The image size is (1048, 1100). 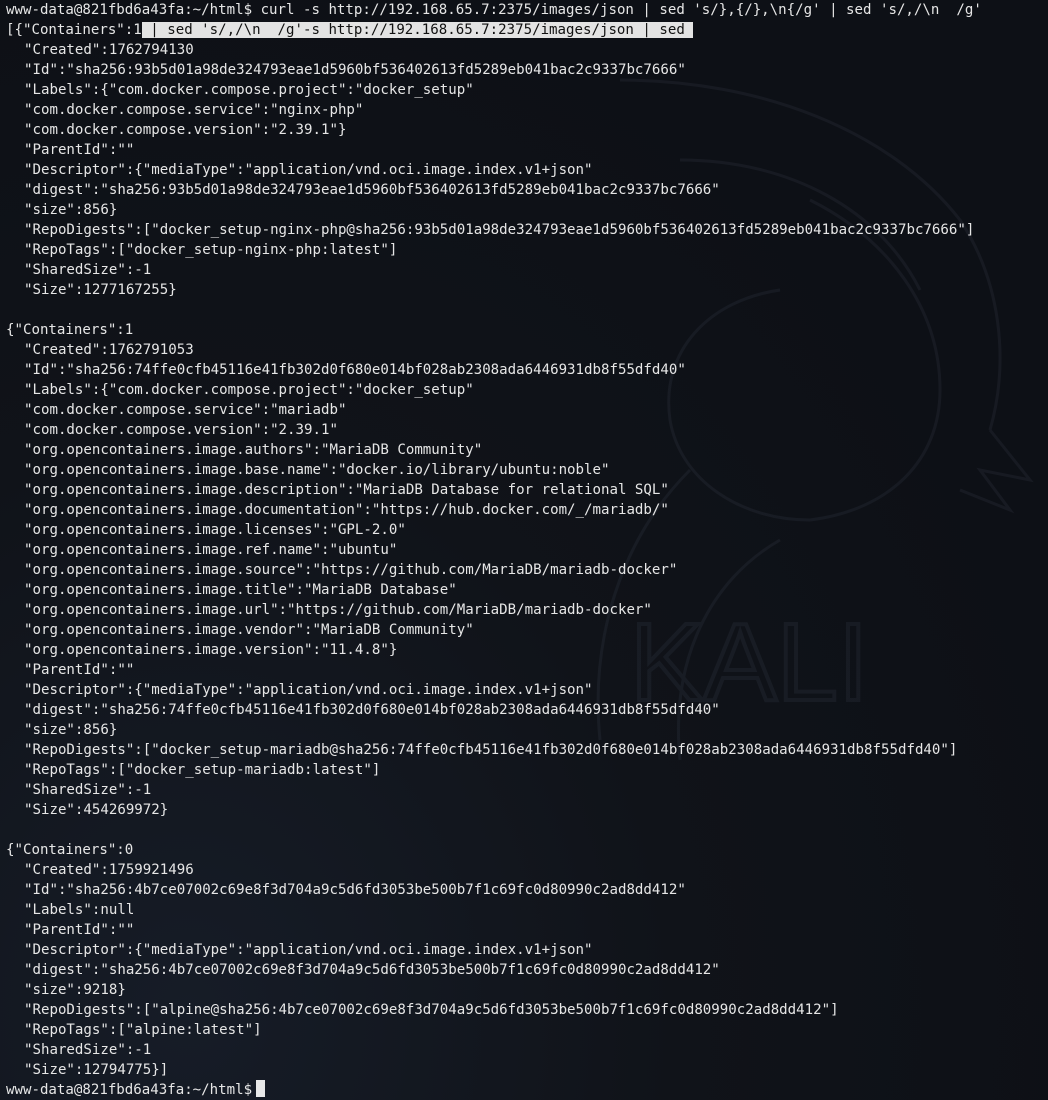 What do you see at coordinates (261, 1088) in the screenshot?
I see `text-cursor` at bounding box center [261, 1088].